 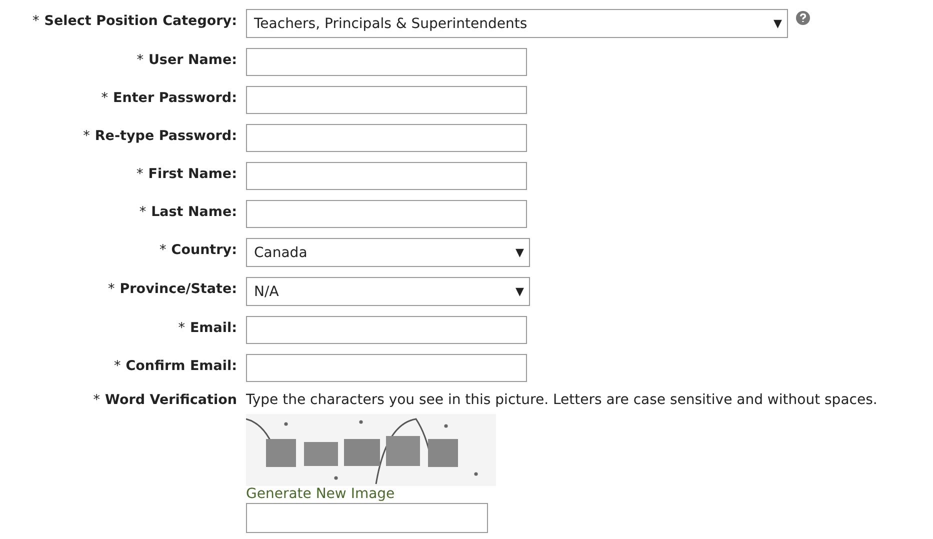 I want to click on dropdown: Canada ▼, so click(x=388, y=252).